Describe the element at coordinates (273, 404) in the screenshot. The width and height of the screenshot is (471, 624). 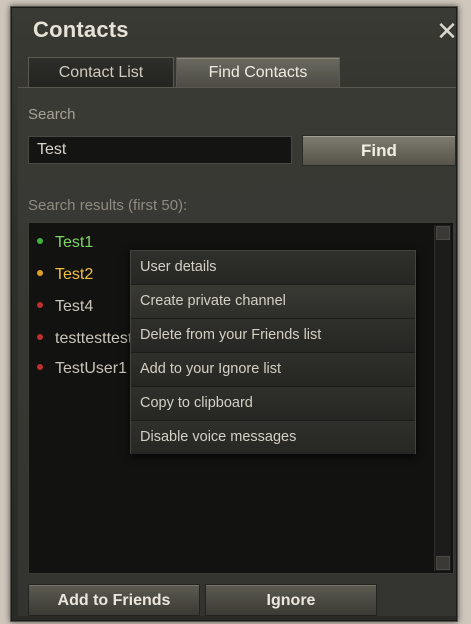
I see `menu-item-copy-clipboard: Copy to clipboard` at that location.